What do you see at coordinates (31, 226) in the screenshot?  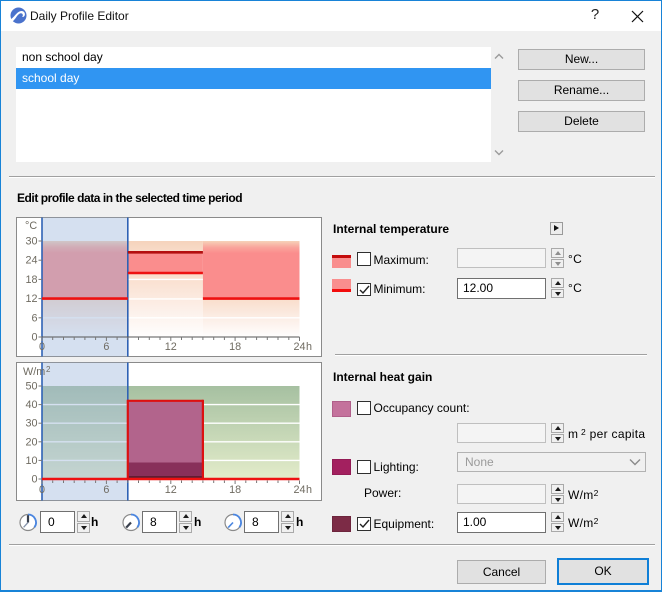 I see `svg-text: °C` at bounding box center [31, 226].